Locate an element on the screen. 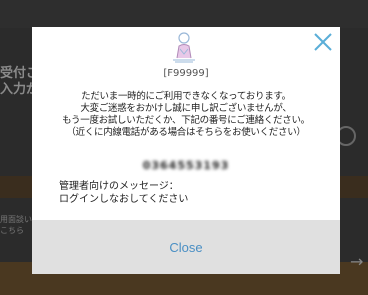 This screenshot has width=368, height=295. background-small-text-2: こちら is located at coordinates (12, 230).